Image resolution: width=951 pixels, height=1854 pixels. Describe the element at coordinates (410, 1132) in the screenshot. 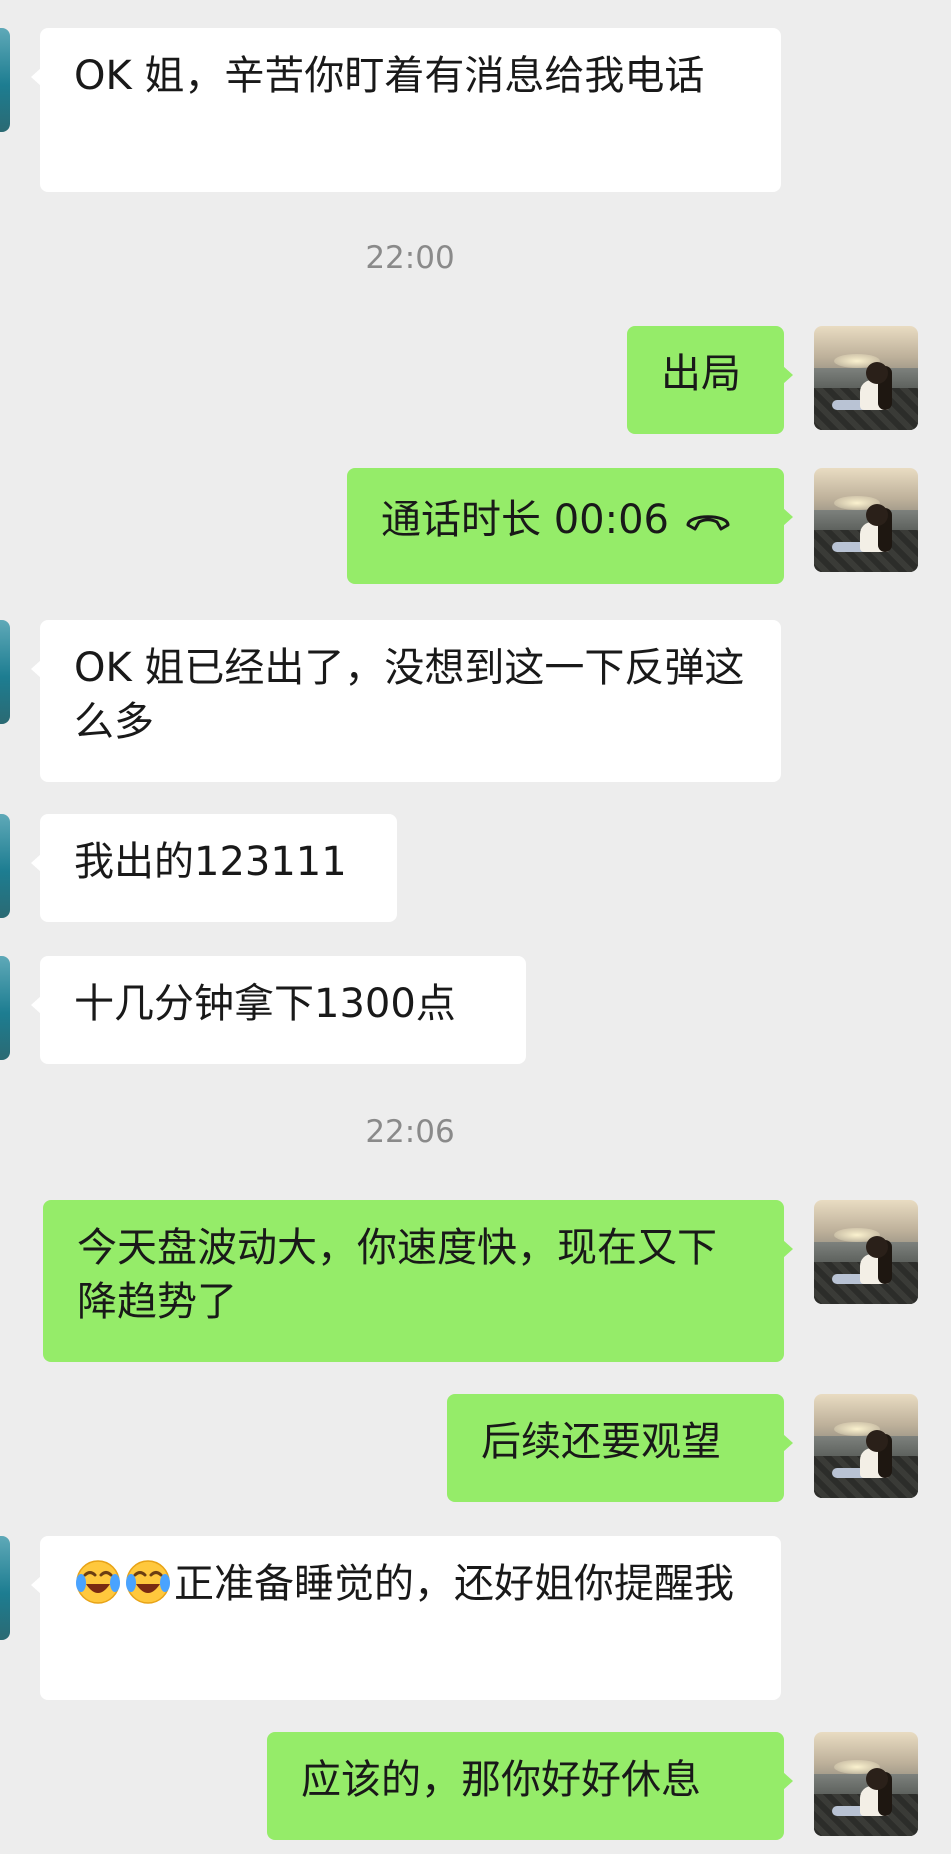

I see `timestamp: 22:06` at that location.